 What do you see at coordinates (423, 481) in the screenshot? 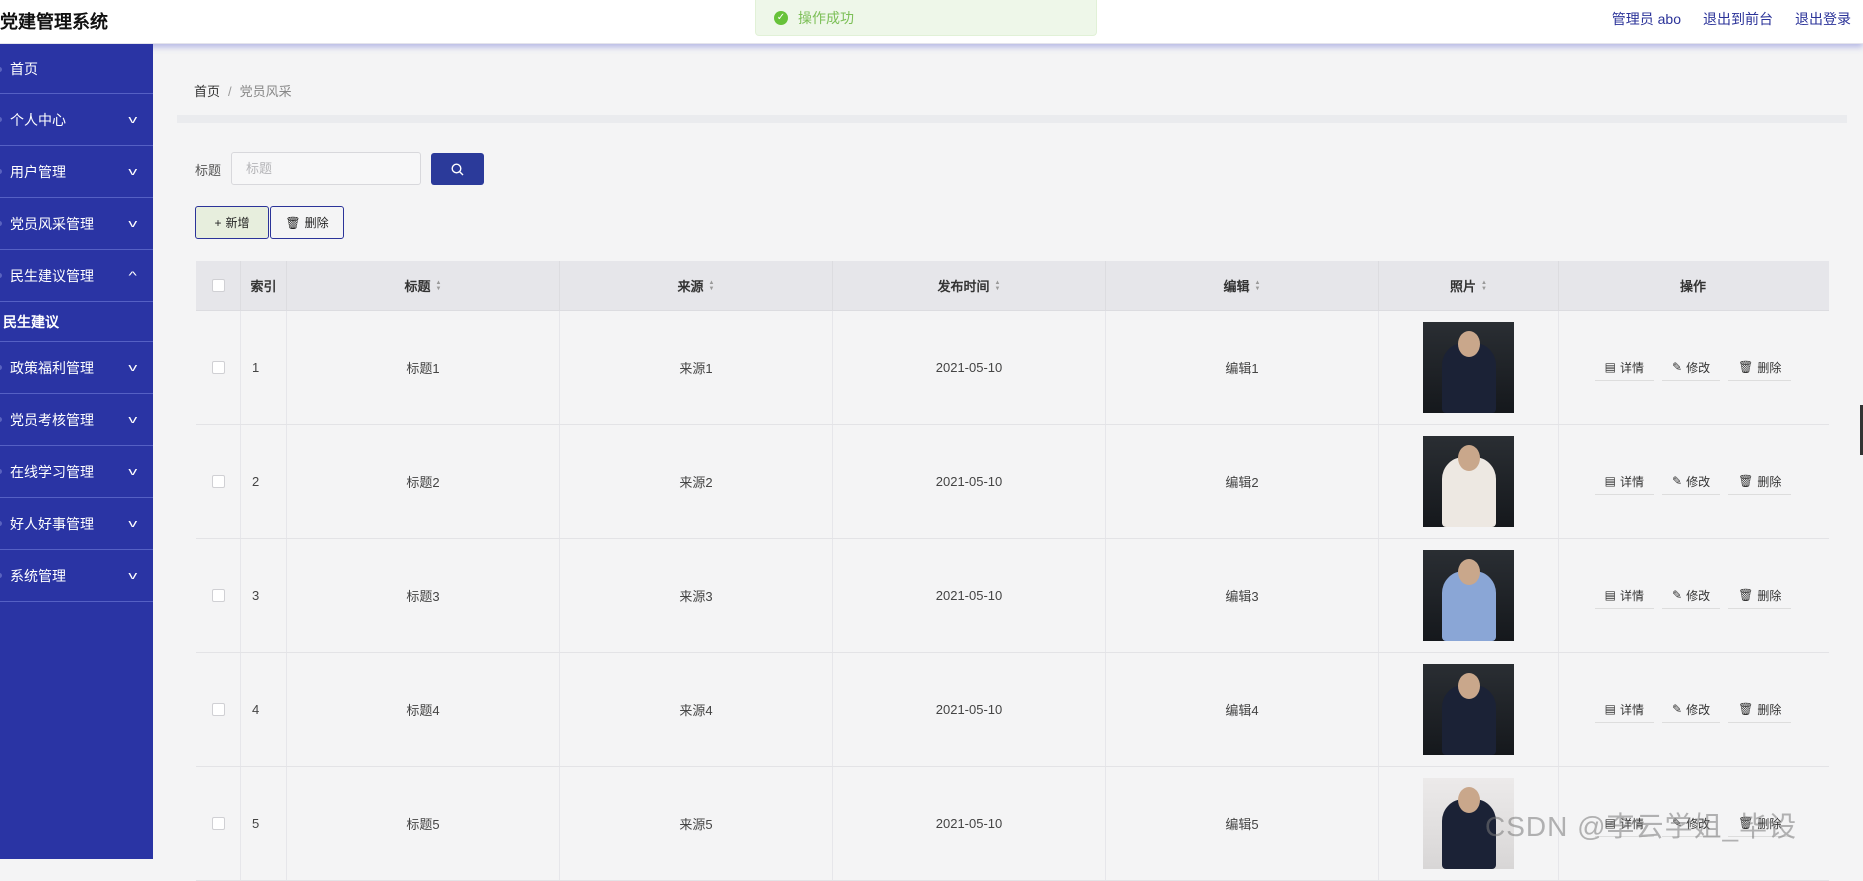
I see `row-title: 标题2` at bounding box center [423, 481].